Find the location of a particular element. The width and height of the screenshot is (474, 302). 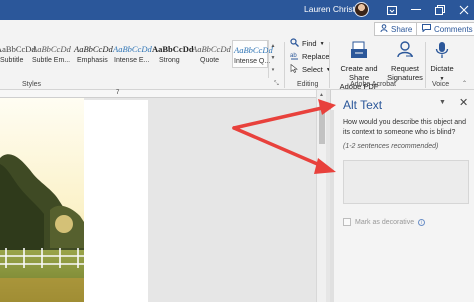

close-window-icon is located at coordinates (463, 10).